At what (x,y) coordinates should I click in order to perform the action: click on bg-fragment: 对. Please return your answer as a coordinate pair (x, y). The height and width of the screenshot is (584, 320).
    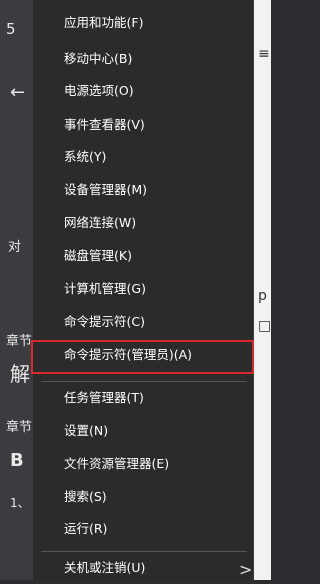
    Looking at the image, I should click on (15, 247).